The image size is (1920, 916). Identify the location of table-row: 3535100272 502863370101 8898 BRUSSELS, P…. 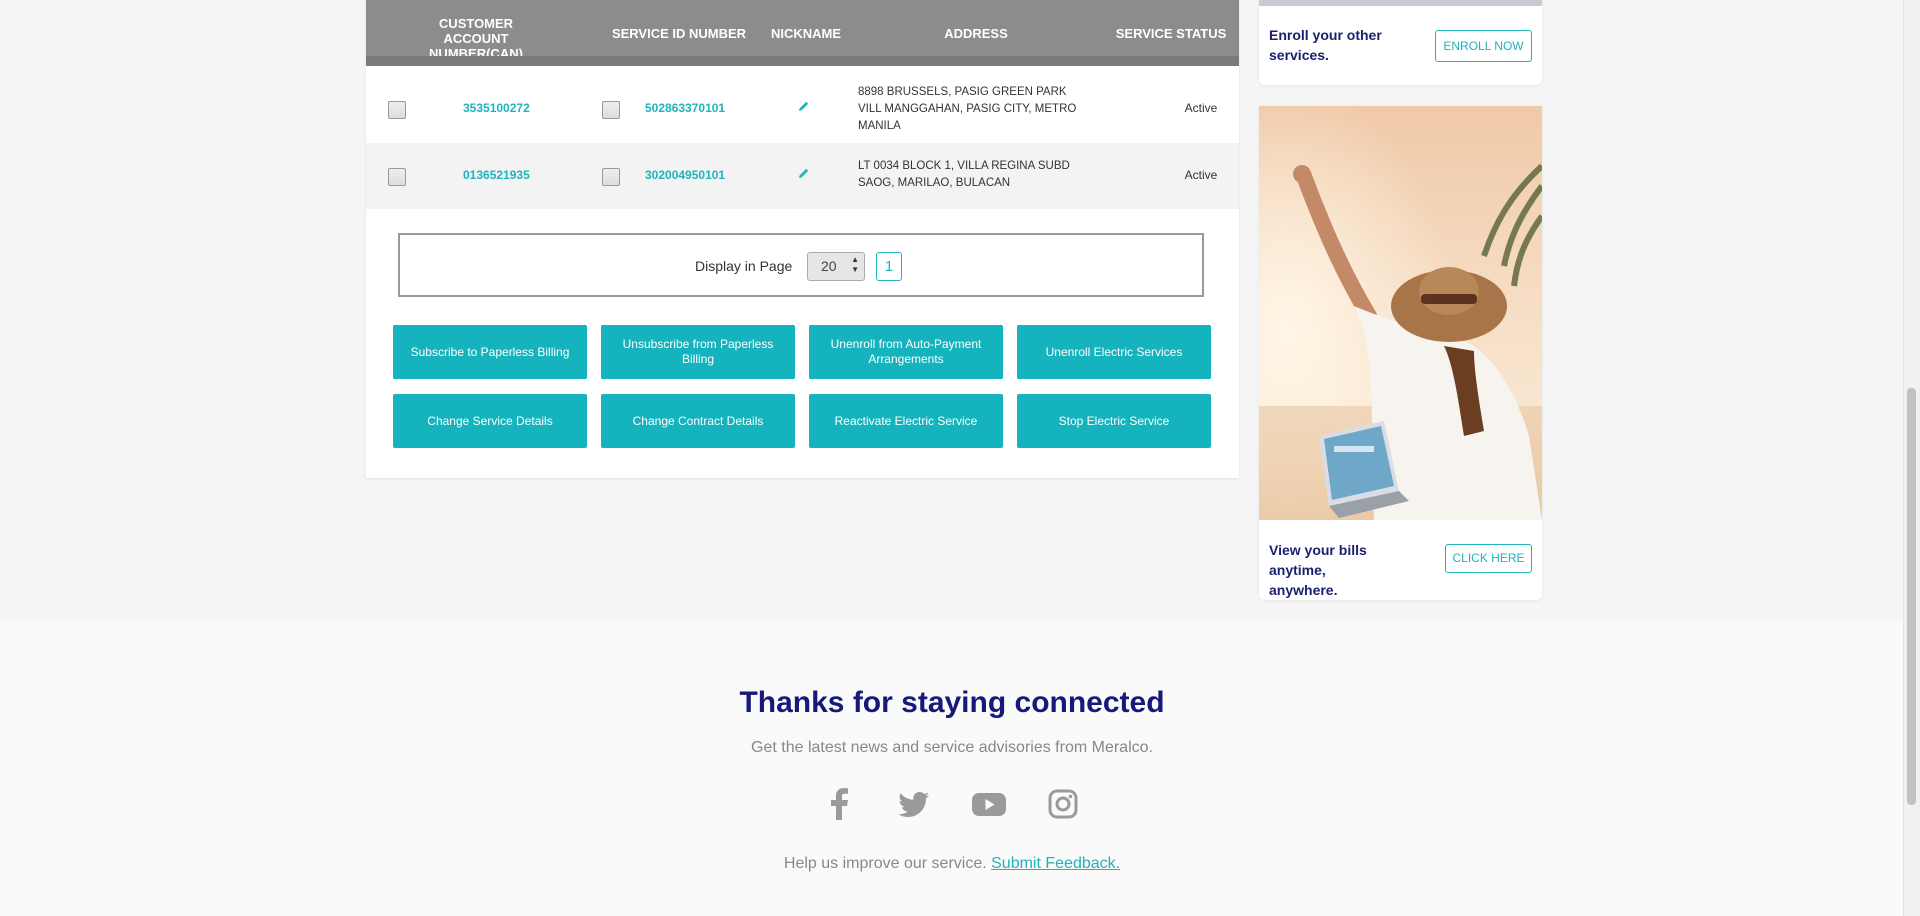
(802, 109).